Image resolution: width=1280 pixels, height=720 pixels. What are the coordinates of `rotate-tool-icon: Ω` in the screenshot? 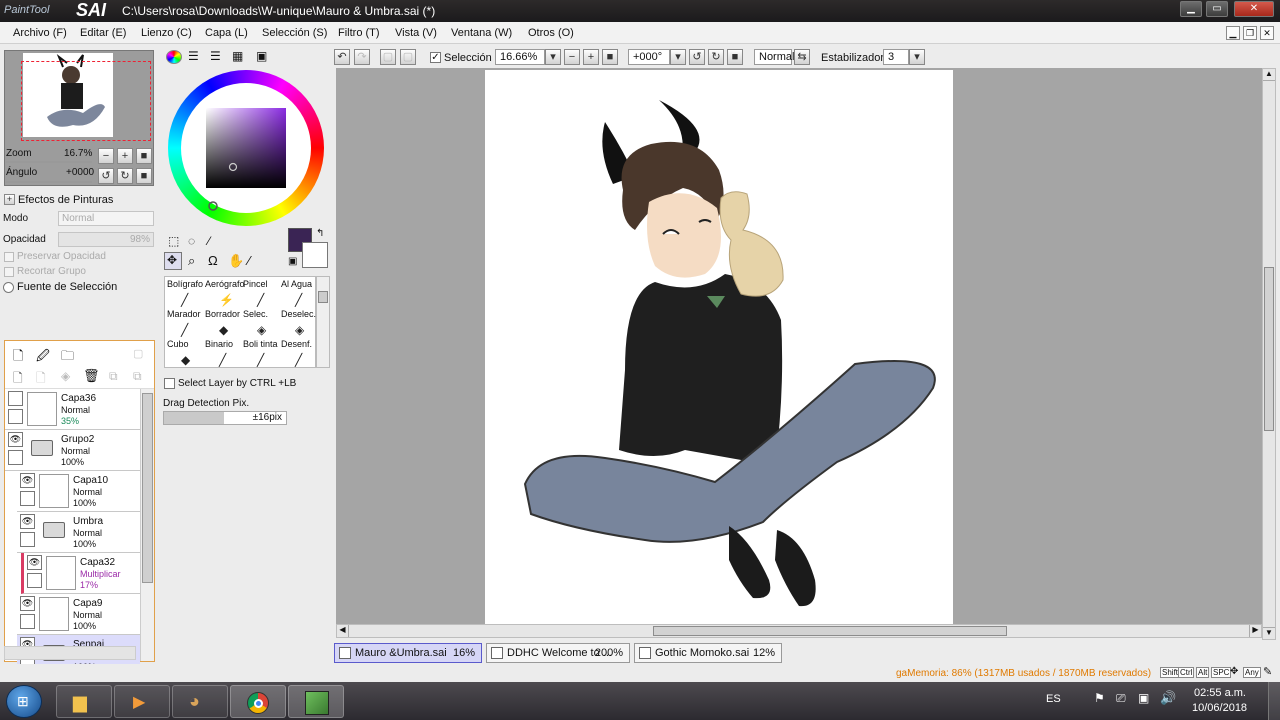 It's located at (213, 260).